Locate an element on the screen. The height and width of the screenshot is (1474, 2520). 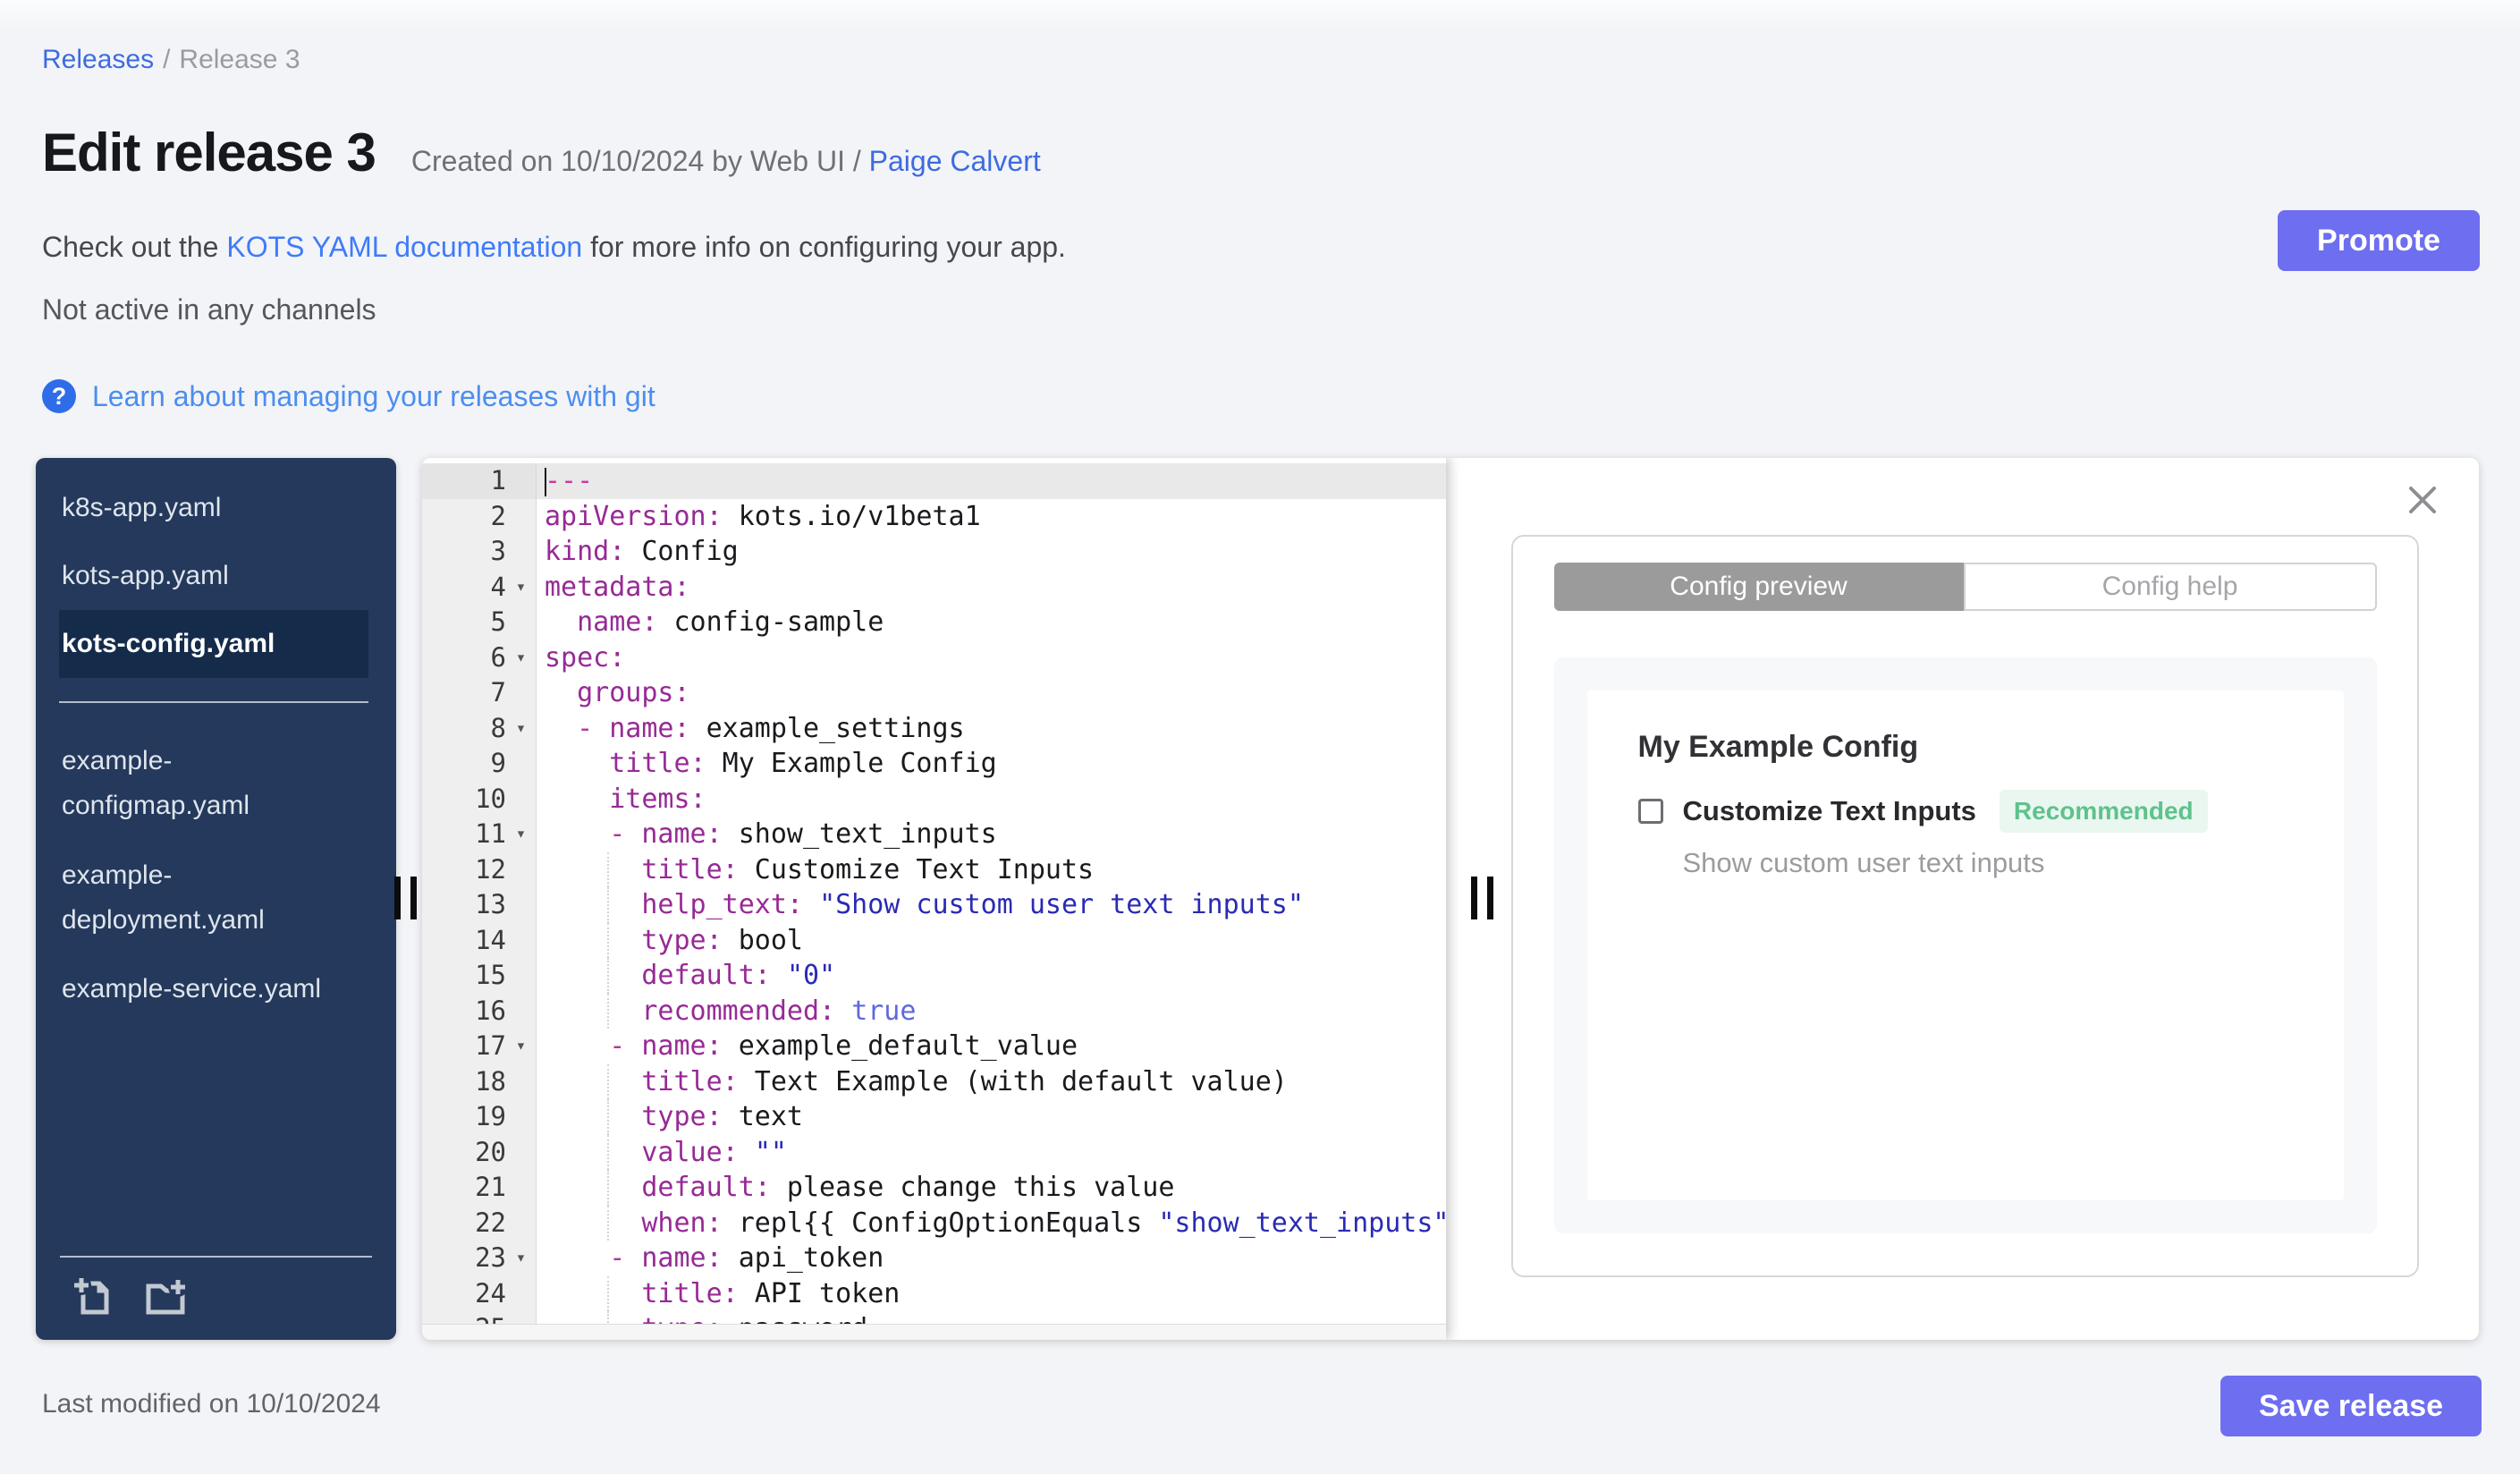
line-number: 13 is located at coordinates (491, 904).